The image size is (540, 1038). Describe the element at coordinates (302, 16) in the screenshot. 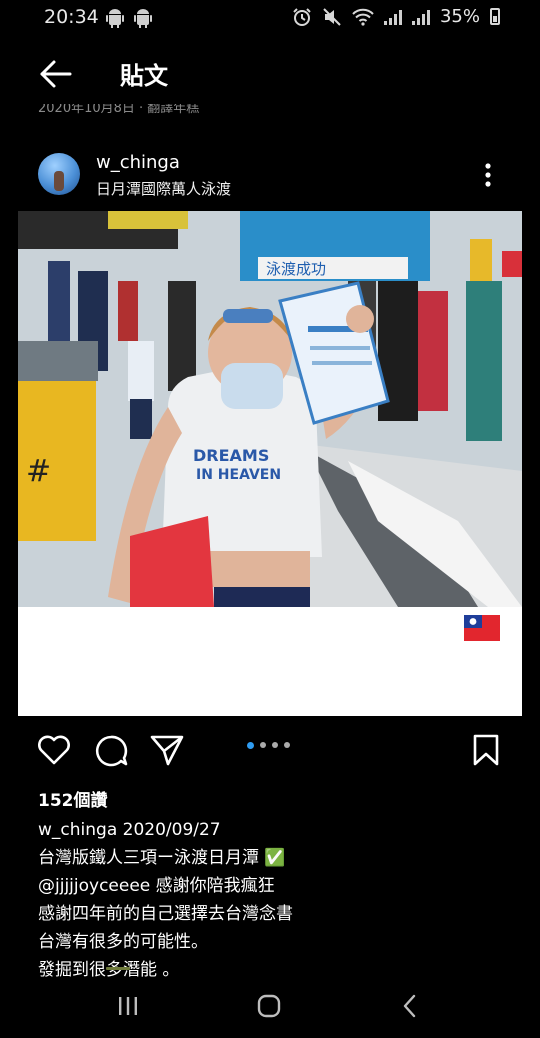

I see `alarm-icon` at that location.